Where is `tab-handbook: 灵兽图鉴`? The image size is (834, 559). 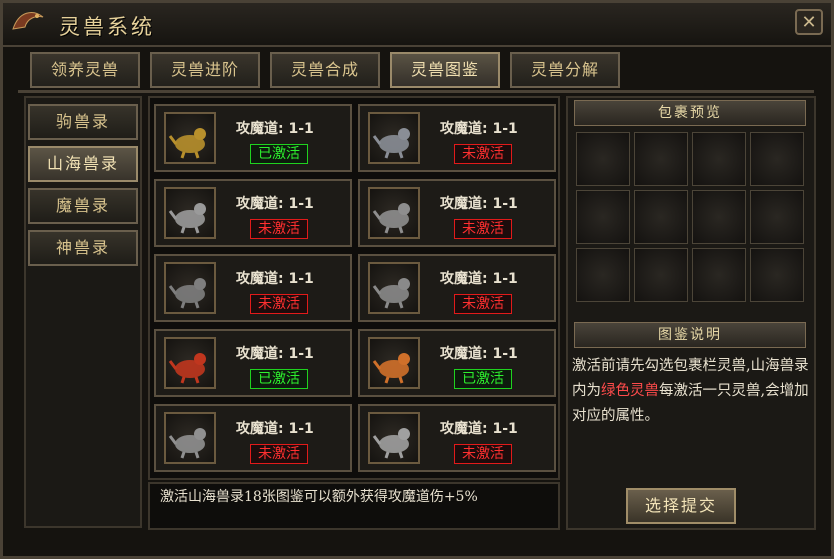 tab-handbook: 灵兽图鉴 is located at coordinates (445, 70).